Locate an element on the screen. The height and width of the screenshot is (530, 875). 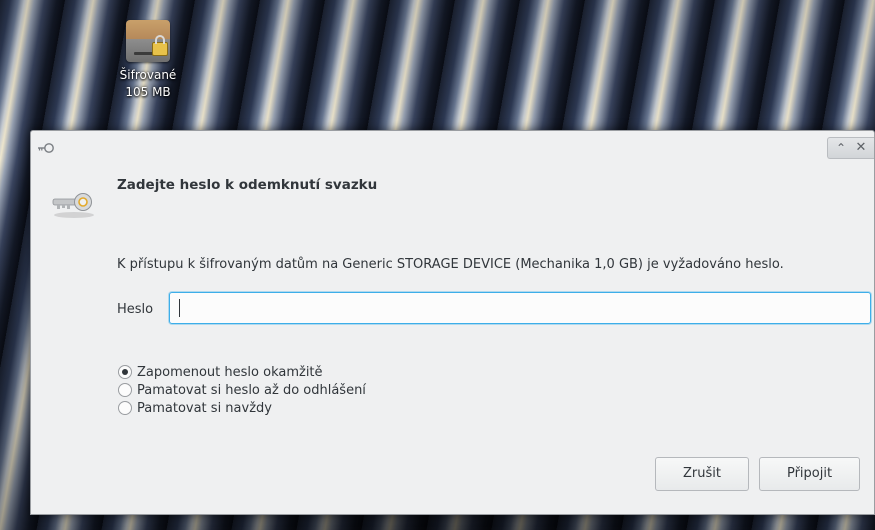
key-icon is located at coordinates (46, 148).